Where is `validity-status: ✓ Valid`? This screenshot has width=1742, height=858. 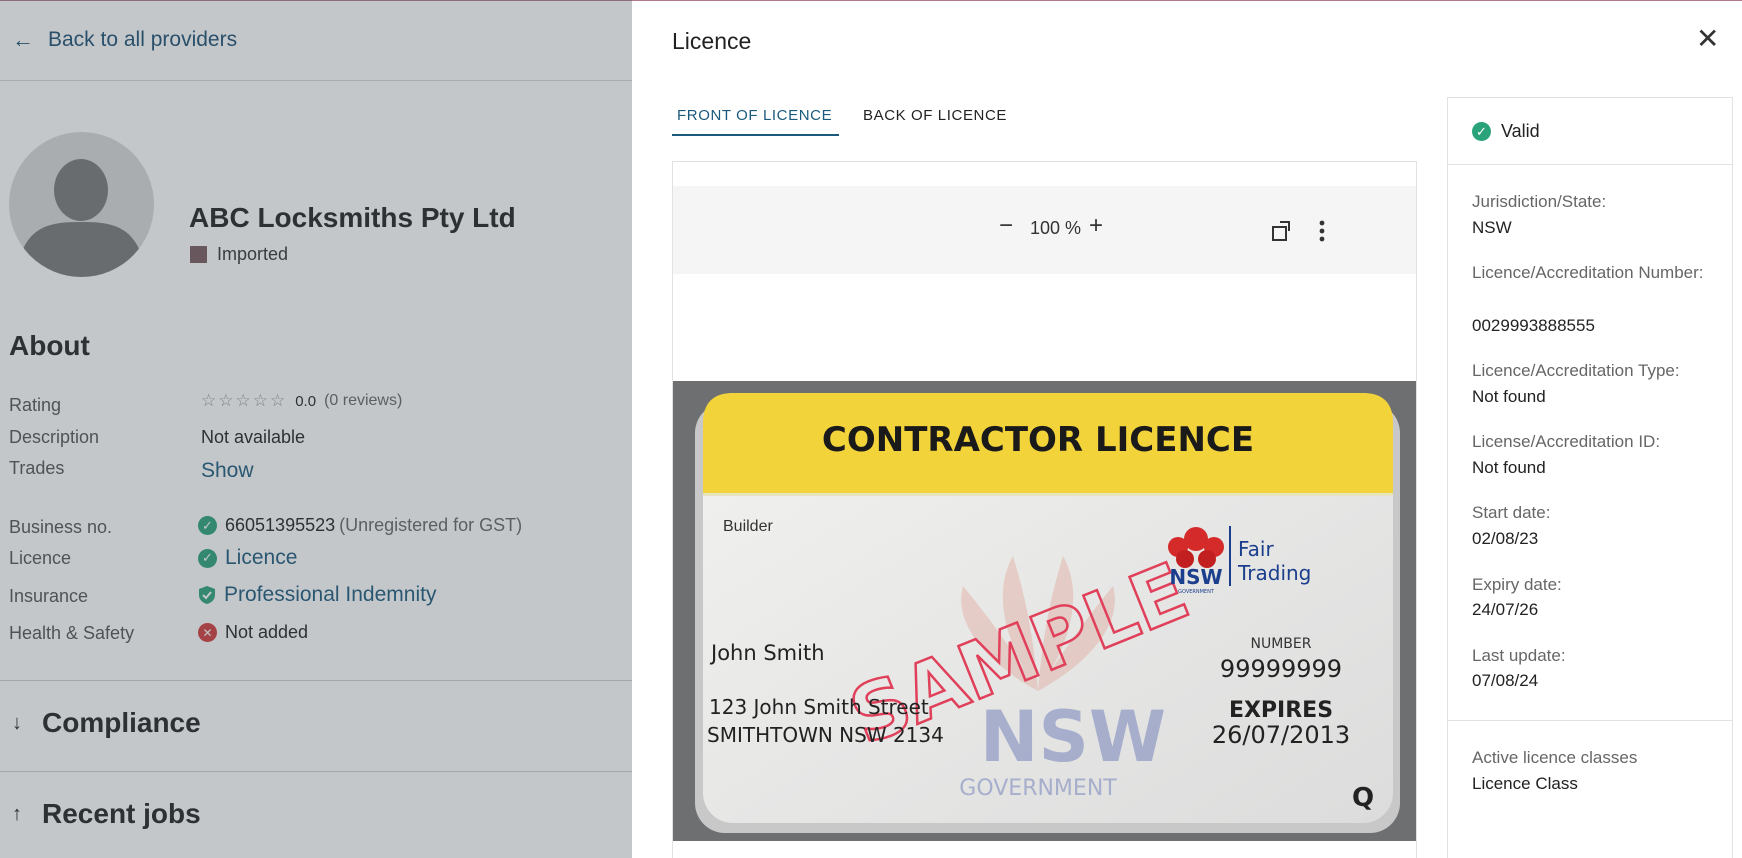 validity-status: ✓ Valid is located at coordinates (1506, 131).